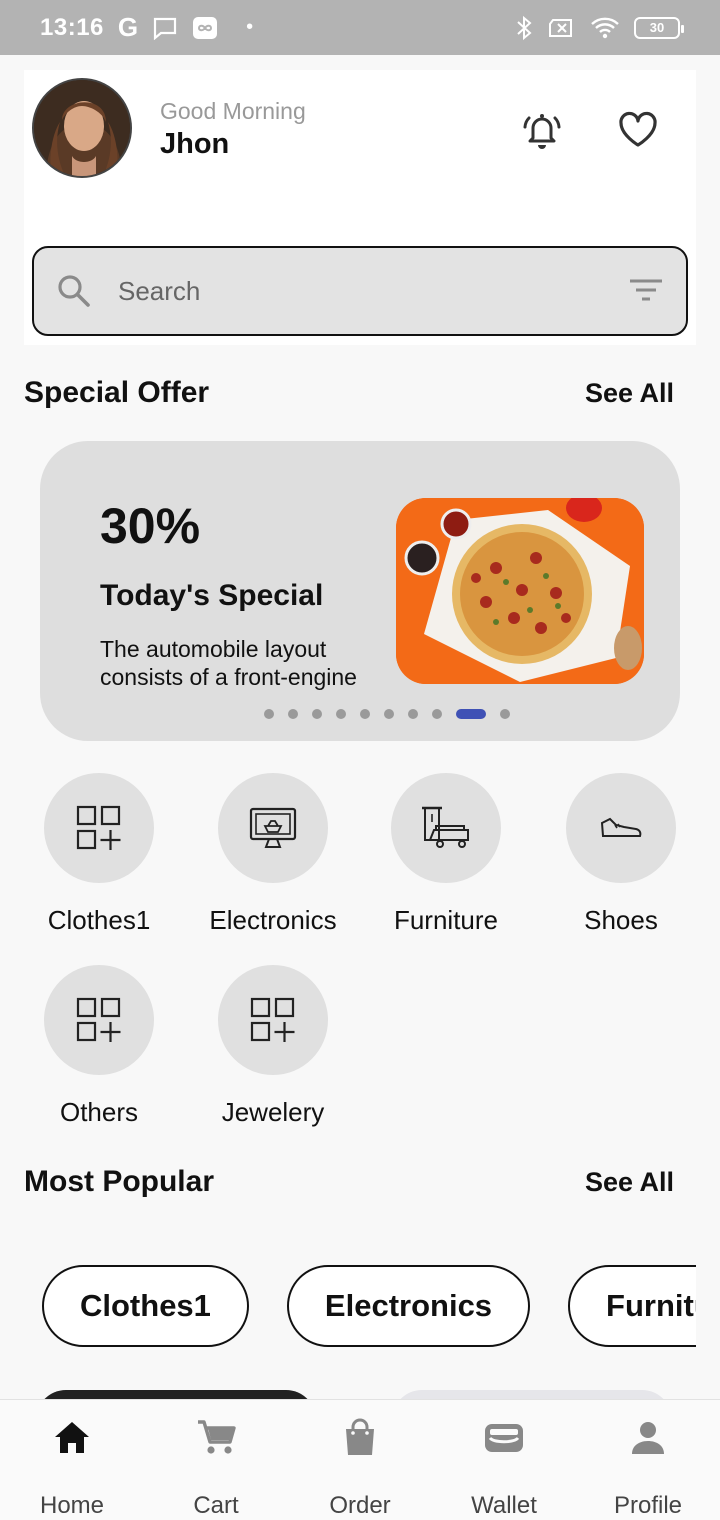  I want to click on bell-ring-icon, so click(542, 131).